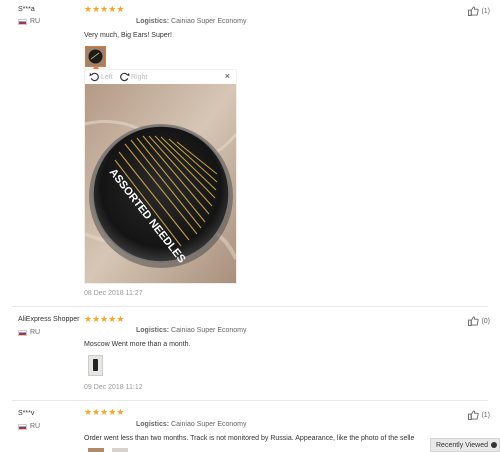 This screenshot has width=500, height=452. What do you see at coordinates (133, 77) in the screenshot?
I see `rotate-right-button: Right` at bounding box center [133, 77].